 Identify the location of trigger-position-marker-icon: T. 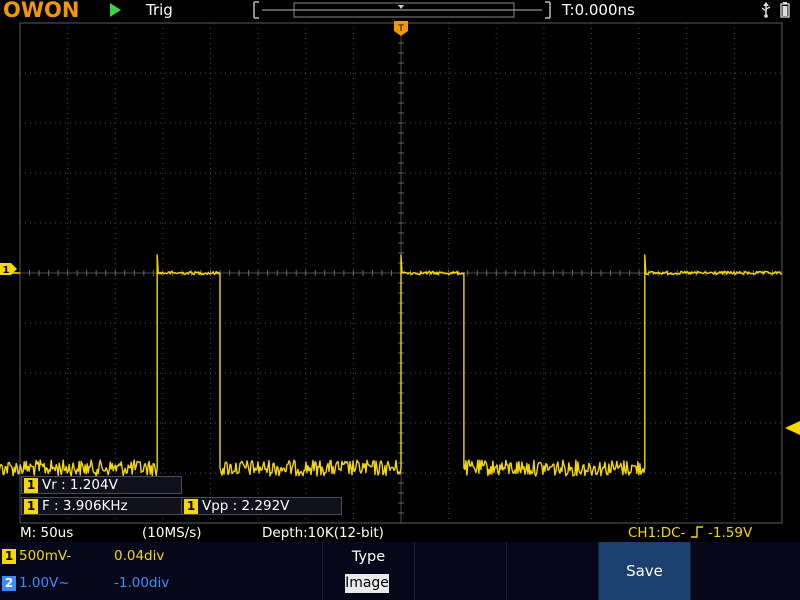
(401, 28).